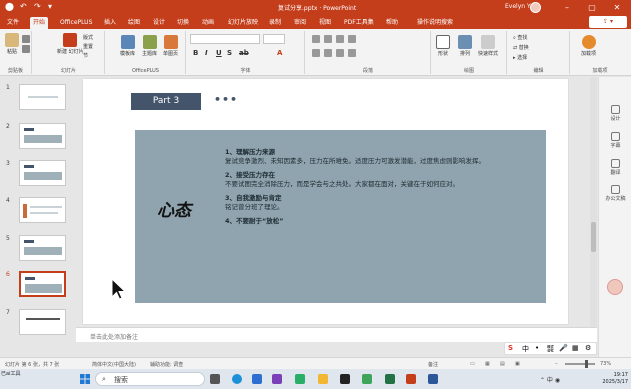 This screenshot has width=631, height=389. I want to click on zoom-slider-knob, so click(586, 364).